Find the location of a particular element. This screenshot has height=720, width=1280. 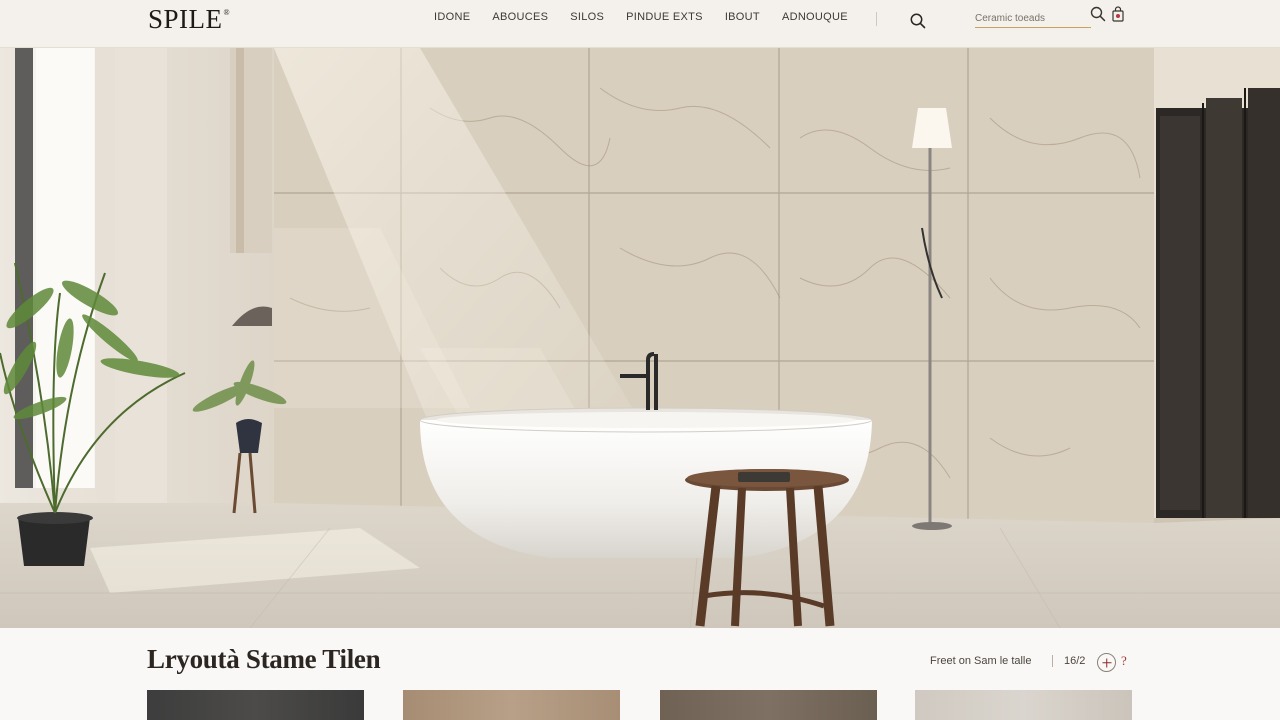

cart-icon is located at coordinates (1118, 14).